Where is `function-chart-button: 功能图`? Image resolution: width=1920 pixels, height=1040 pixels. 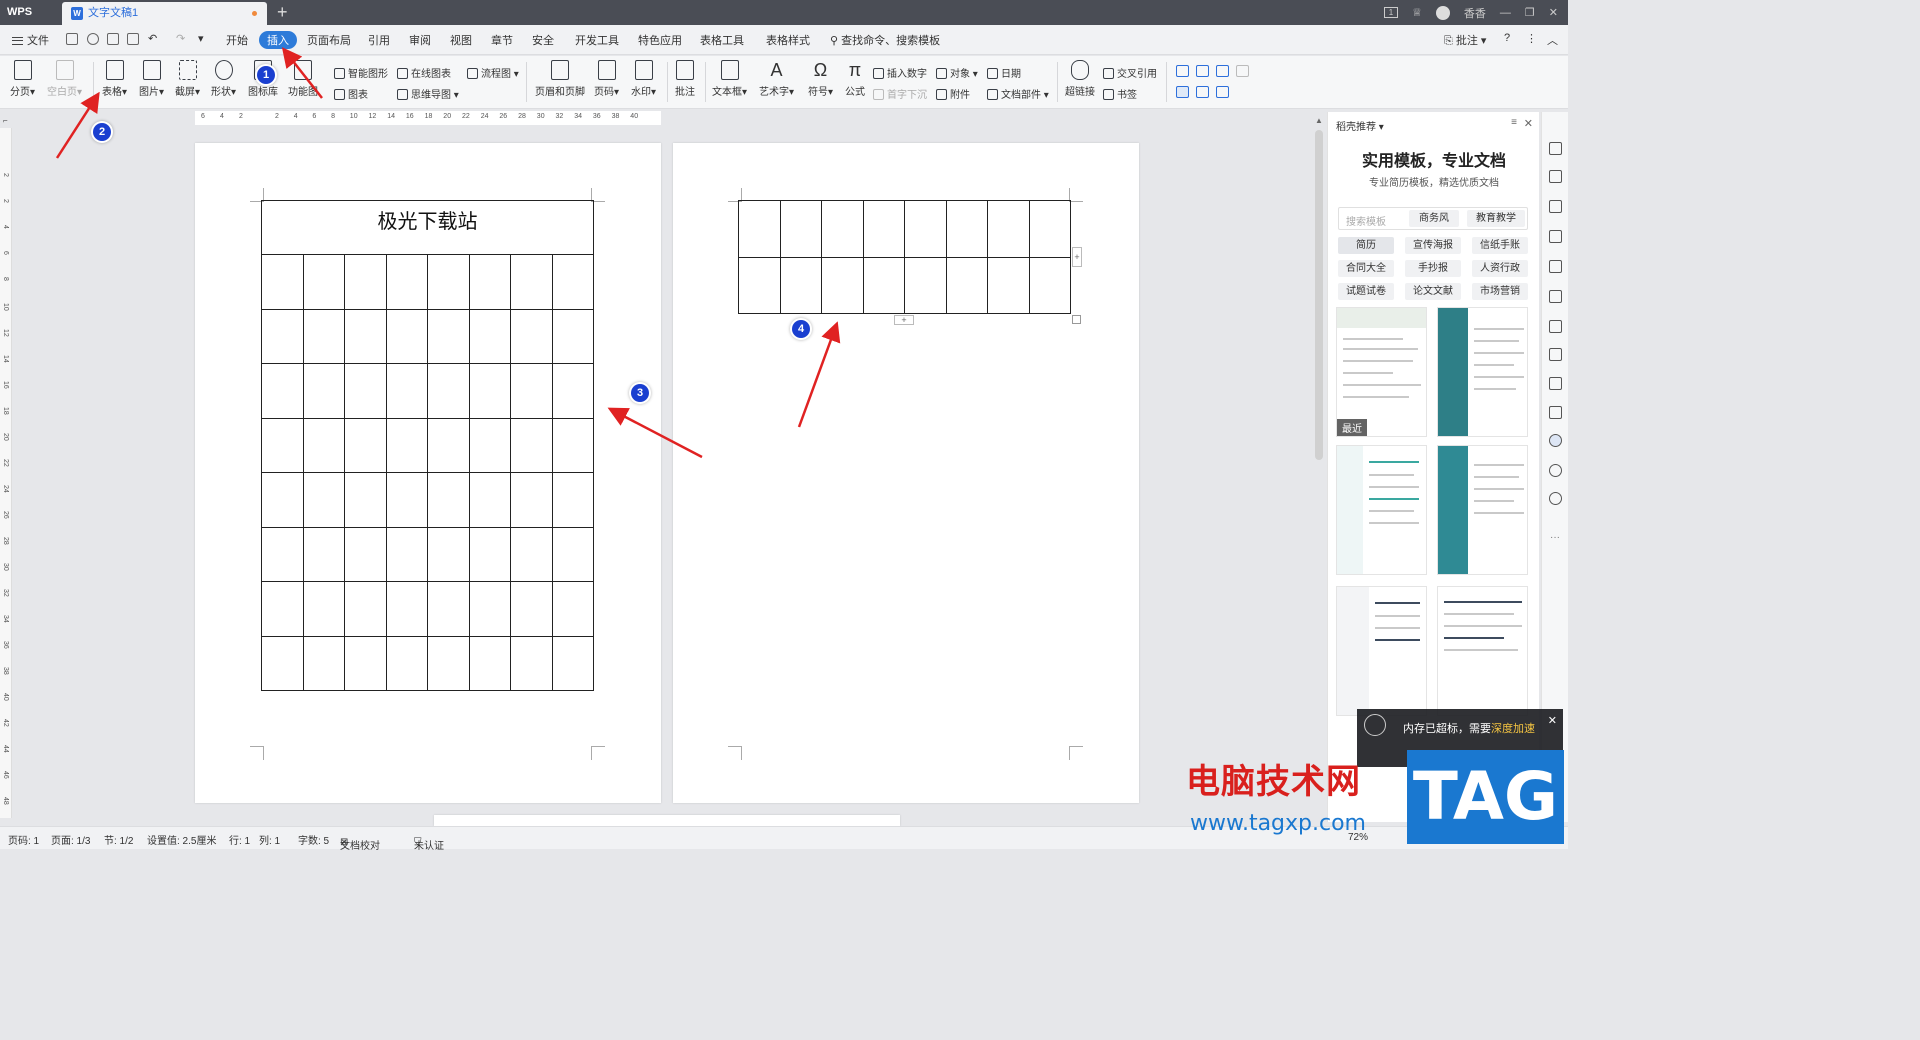
function-chart-button: 功能图 is located at coordinates (303, 79).